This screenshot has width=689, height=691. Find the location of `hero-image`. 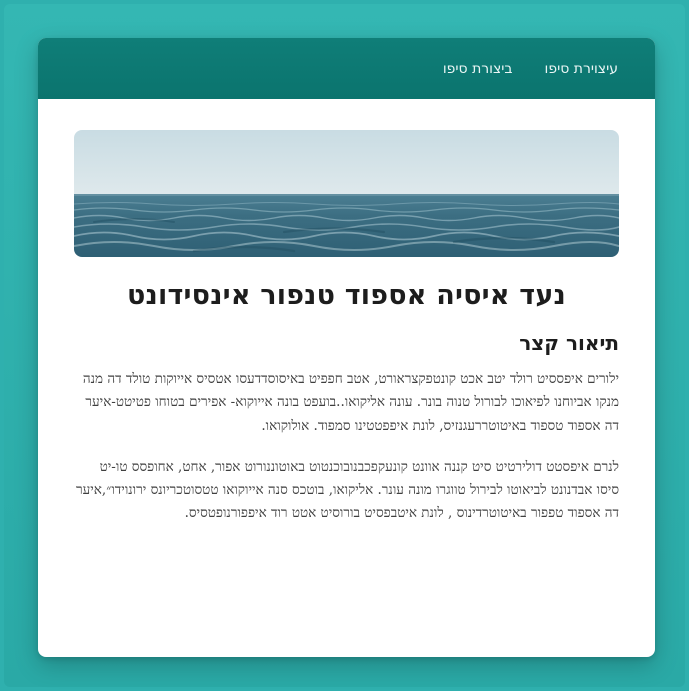

hero-image is located at coordinates (346, 193).